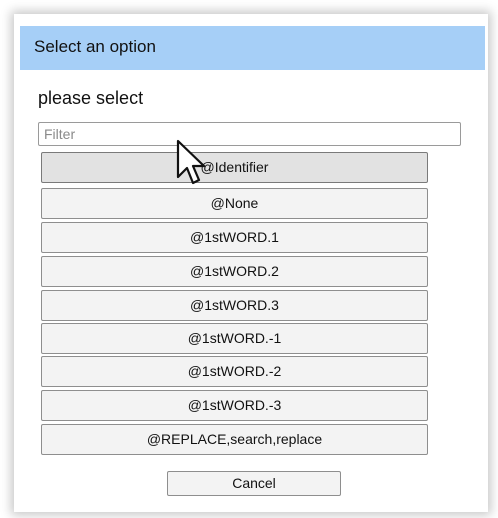 This screenshot has width=498, height=518. Describe the element at coordinates (234, 237) in the screenshot. I see `option-1stword-1-button: @1stWORD.1` at that location.